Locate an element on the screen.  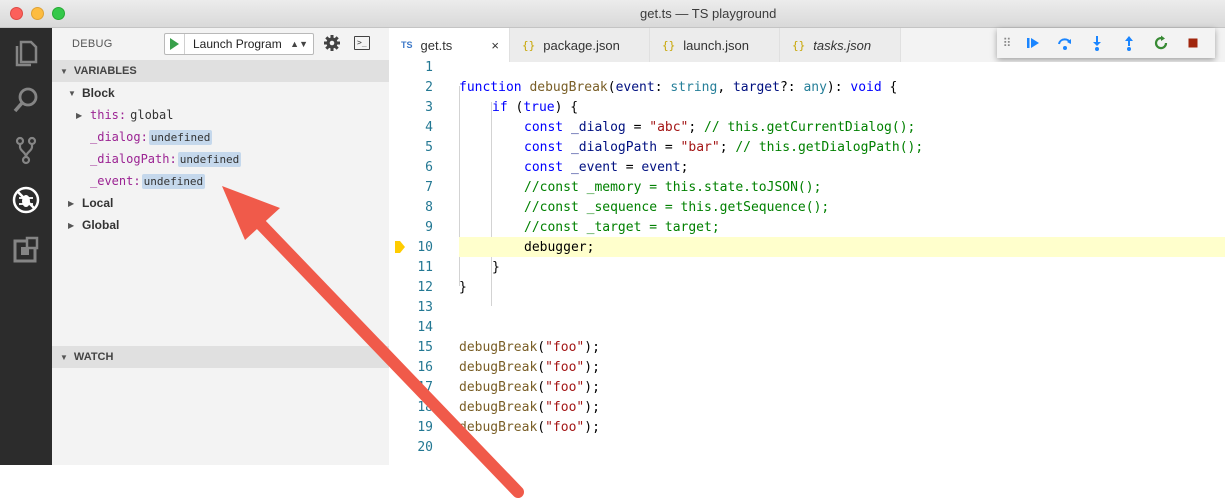
variables-section-header: ▼ VARIABLES is located at coordinates (220, 71).